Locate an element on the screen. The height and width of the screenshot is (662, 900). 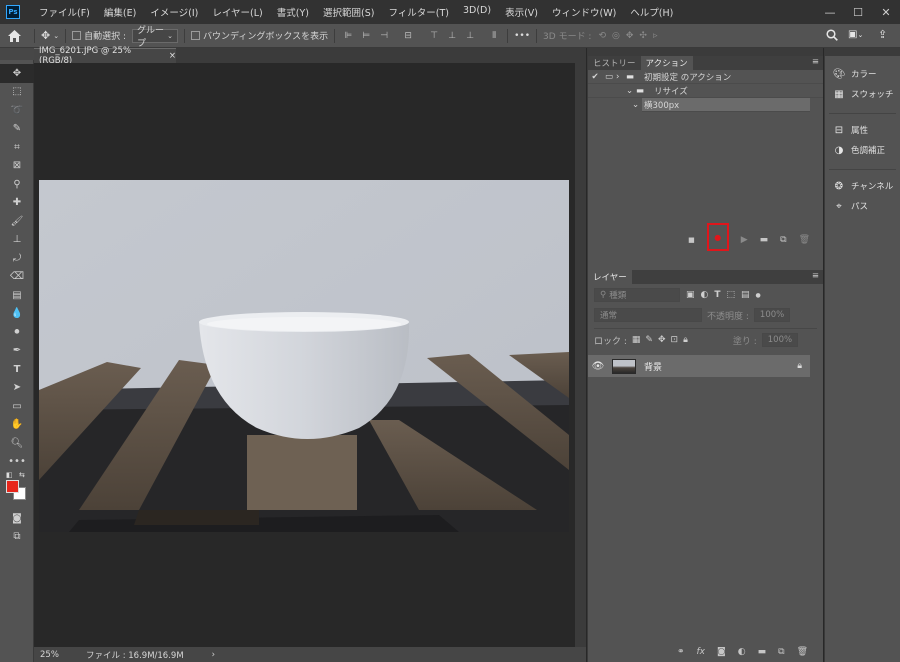
dock-item-channels: ❂ チャンネル is located at coordinates (862, 186).